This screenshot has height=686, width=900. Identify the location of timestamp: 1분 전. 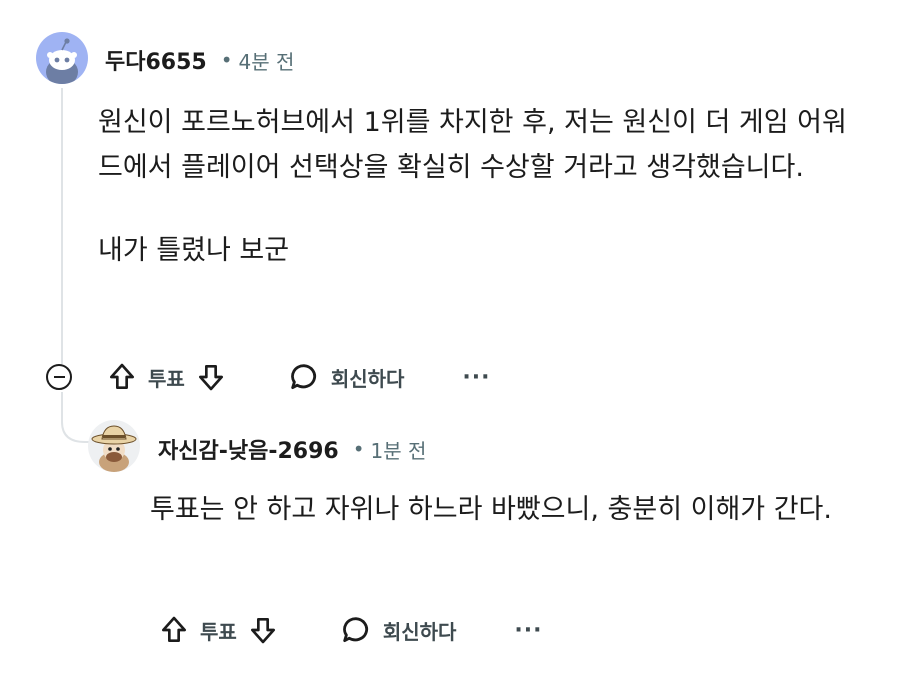
(399, 449).